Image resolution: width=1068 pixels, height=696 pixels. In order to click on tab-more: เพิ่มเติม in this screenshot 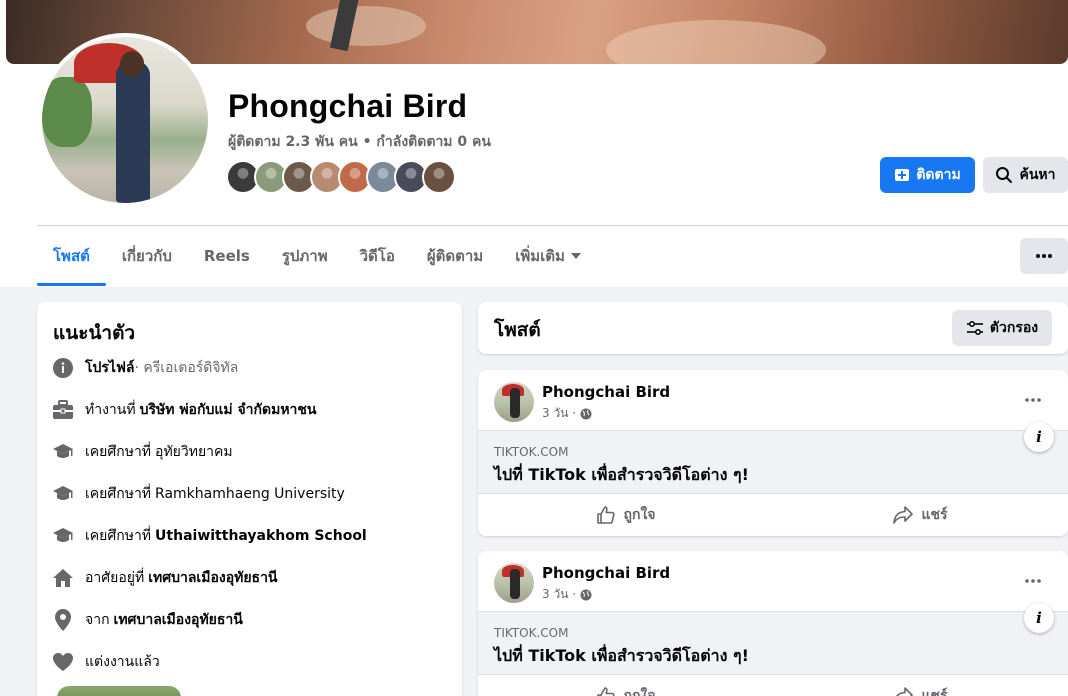, I will do `click(548, 256)`.